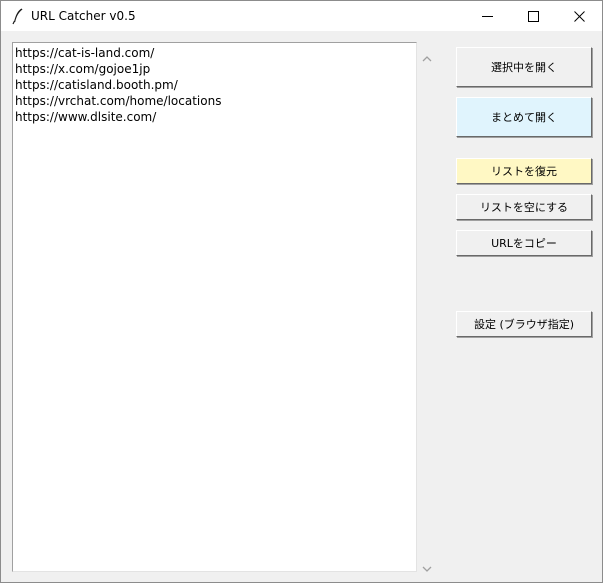 This screenshot has height=583, width=603. What do you see at coordinates (427, 55) in the screenshot?
I see `scroll-up-arrow-icon` at bounding box center [427, 55].